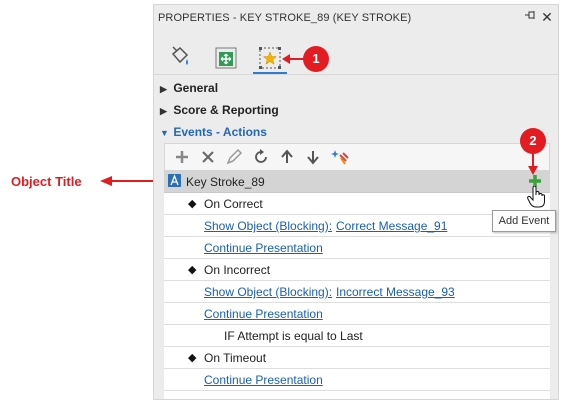 This screenshot has height=402, width=570. What do you see at coordinates (357, 357) in the screenshot?
I see `event-row-on-timeout: ◆ On Timeout` at bounding box center [357, 357].